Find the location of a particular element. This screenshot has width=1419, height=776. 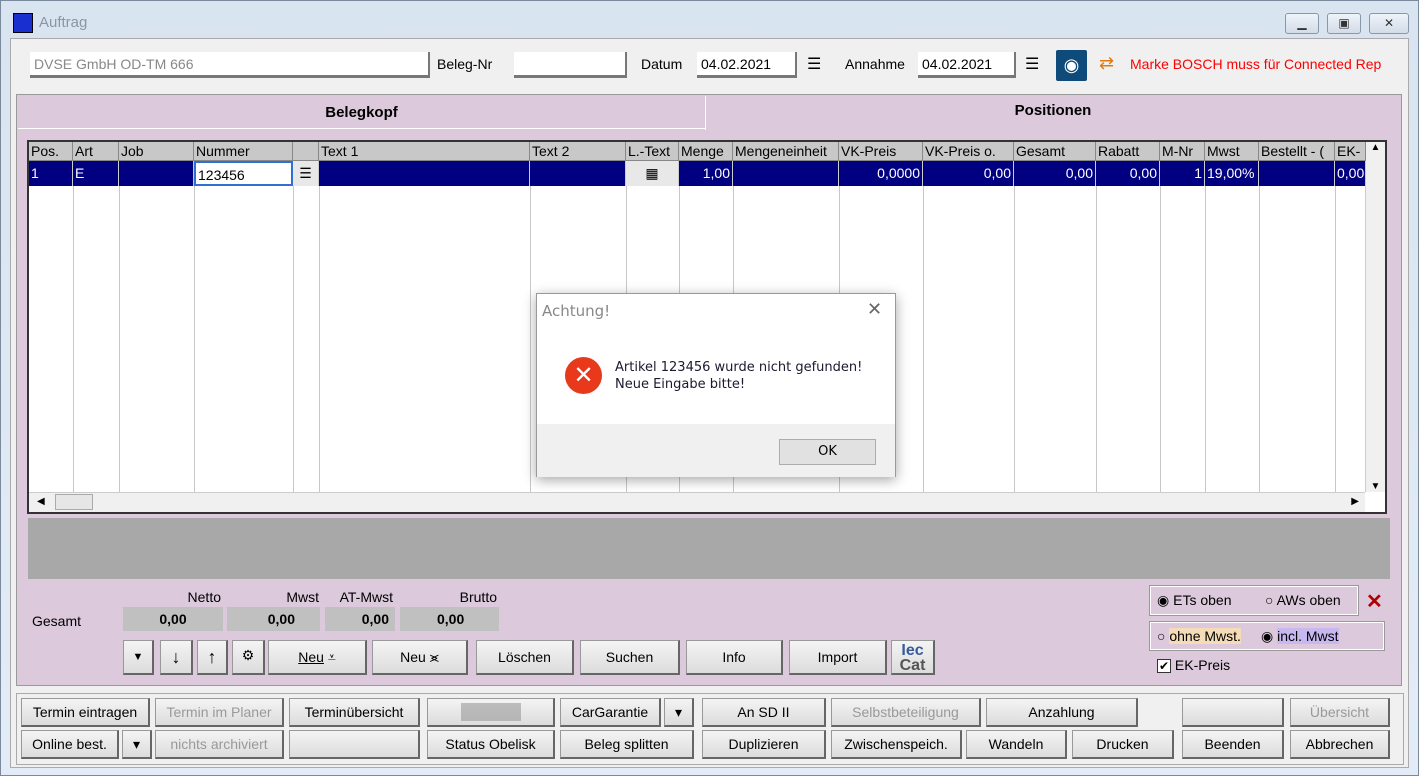

info-button: Info is located at coordinates (734, 657).